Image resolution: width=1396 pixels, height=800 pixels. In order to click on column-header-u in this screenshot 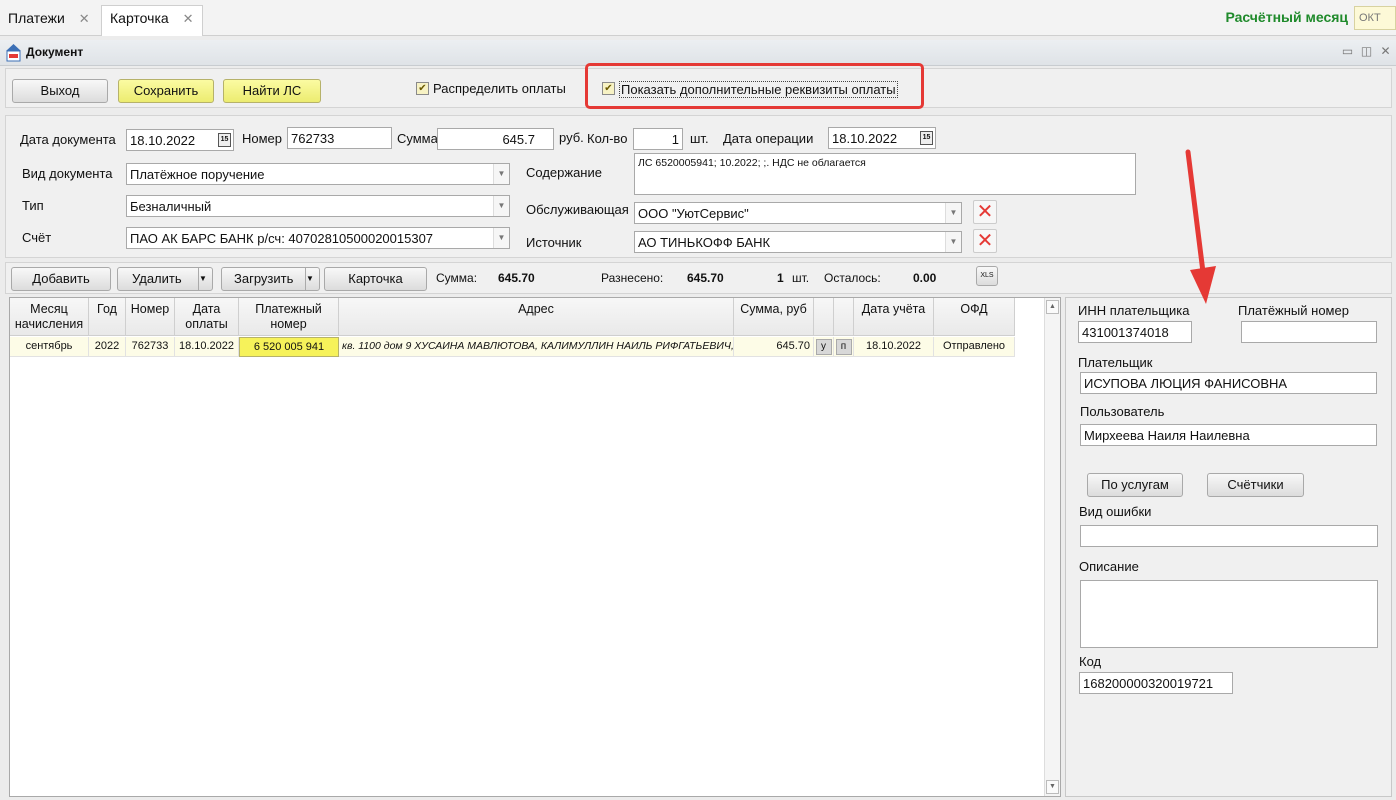, I will do `click(824, 317)`.